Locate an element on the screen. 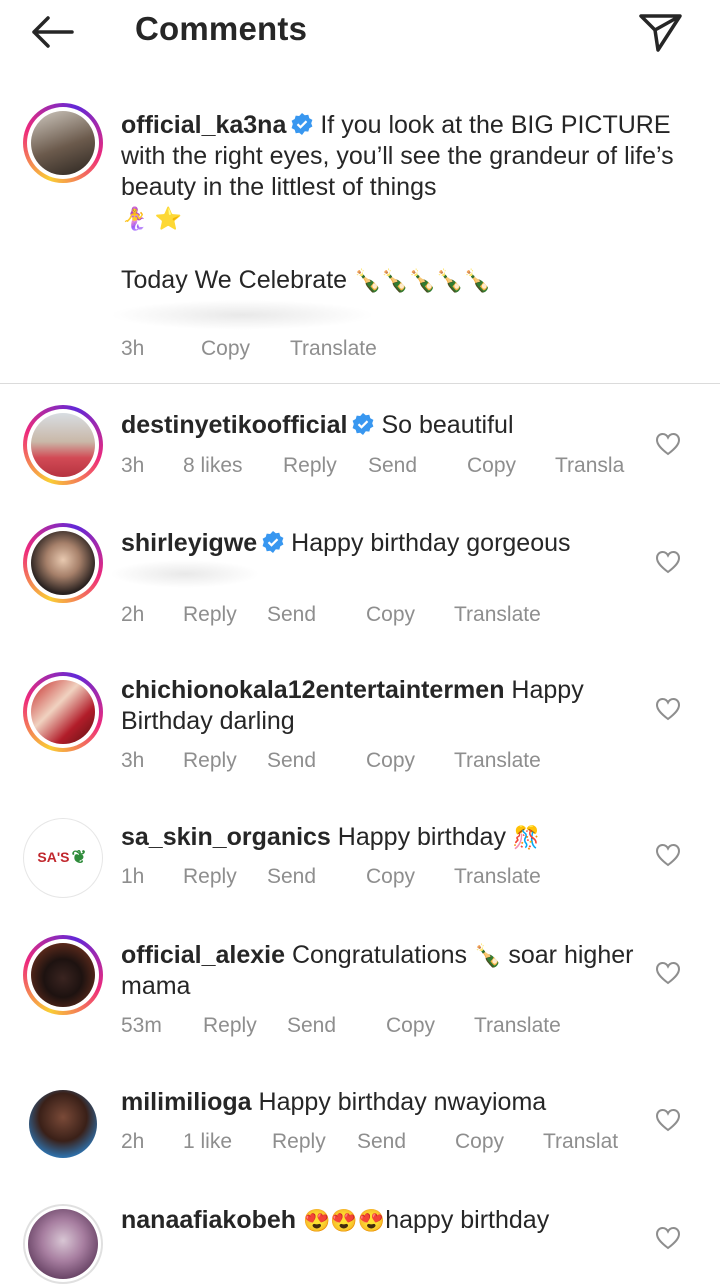 The width and height of the screenshot is (720, 1284). username: chichionokala12entertaintermen is located at coordinates (312, 690).